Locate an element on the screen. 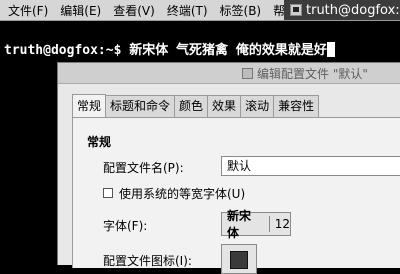  tab-scrolling: 滚动 is located at coordinates (257, 106).